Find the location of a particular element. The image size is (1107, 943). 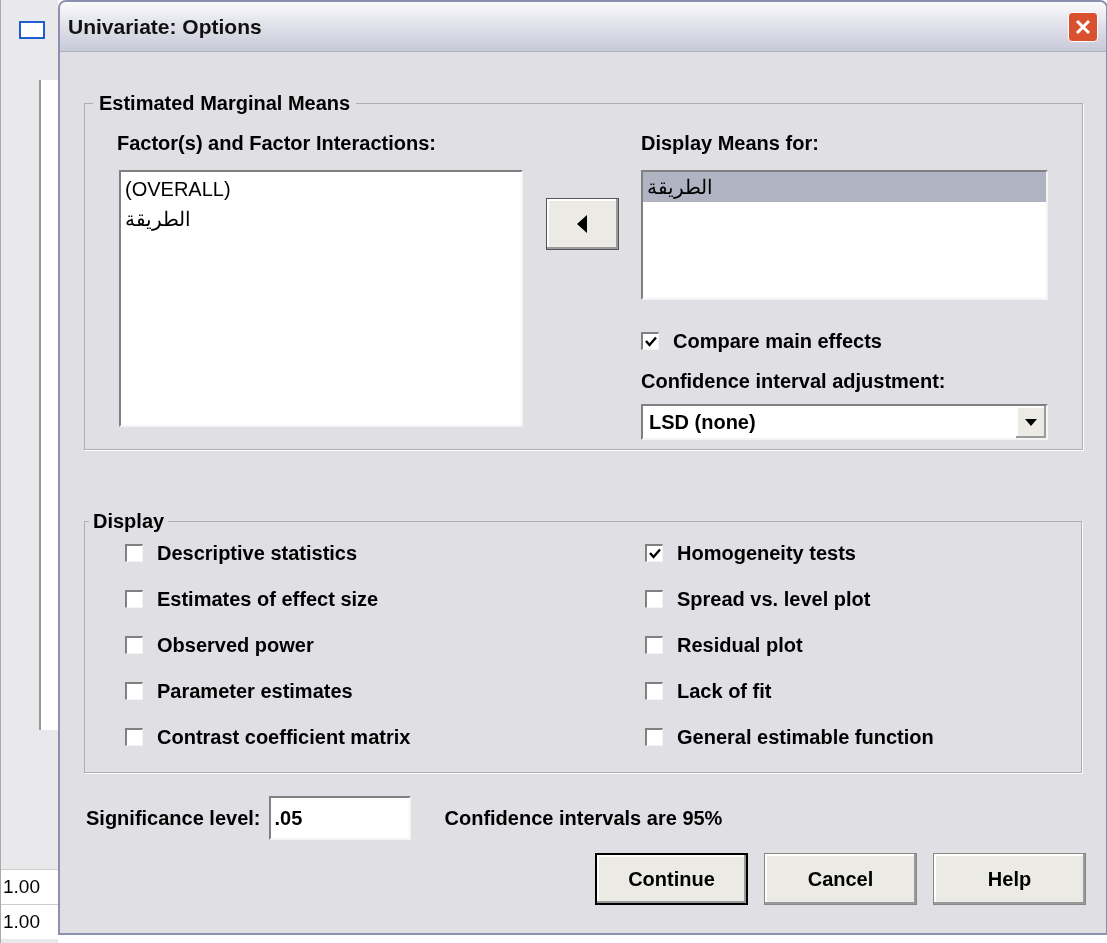

list-item: (OVERALL) is located at coordinates (321, 189).